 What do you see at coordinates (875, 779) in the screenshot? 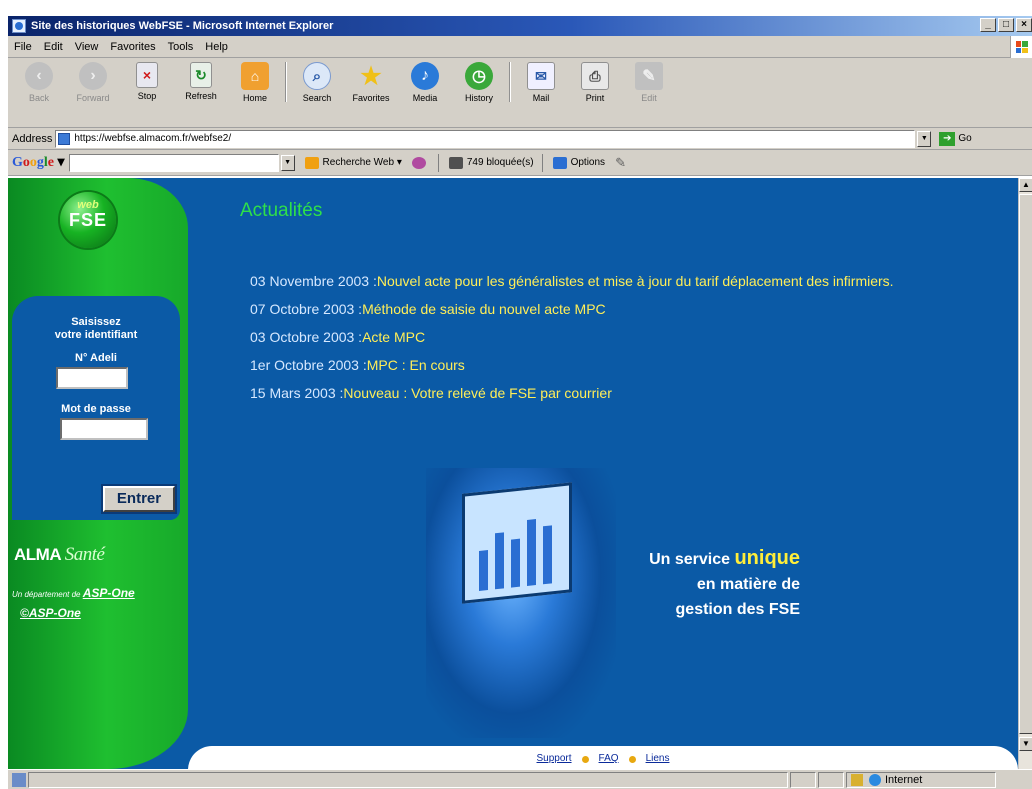
I see `internet-globe-icon` at bounding box center [875, 779].